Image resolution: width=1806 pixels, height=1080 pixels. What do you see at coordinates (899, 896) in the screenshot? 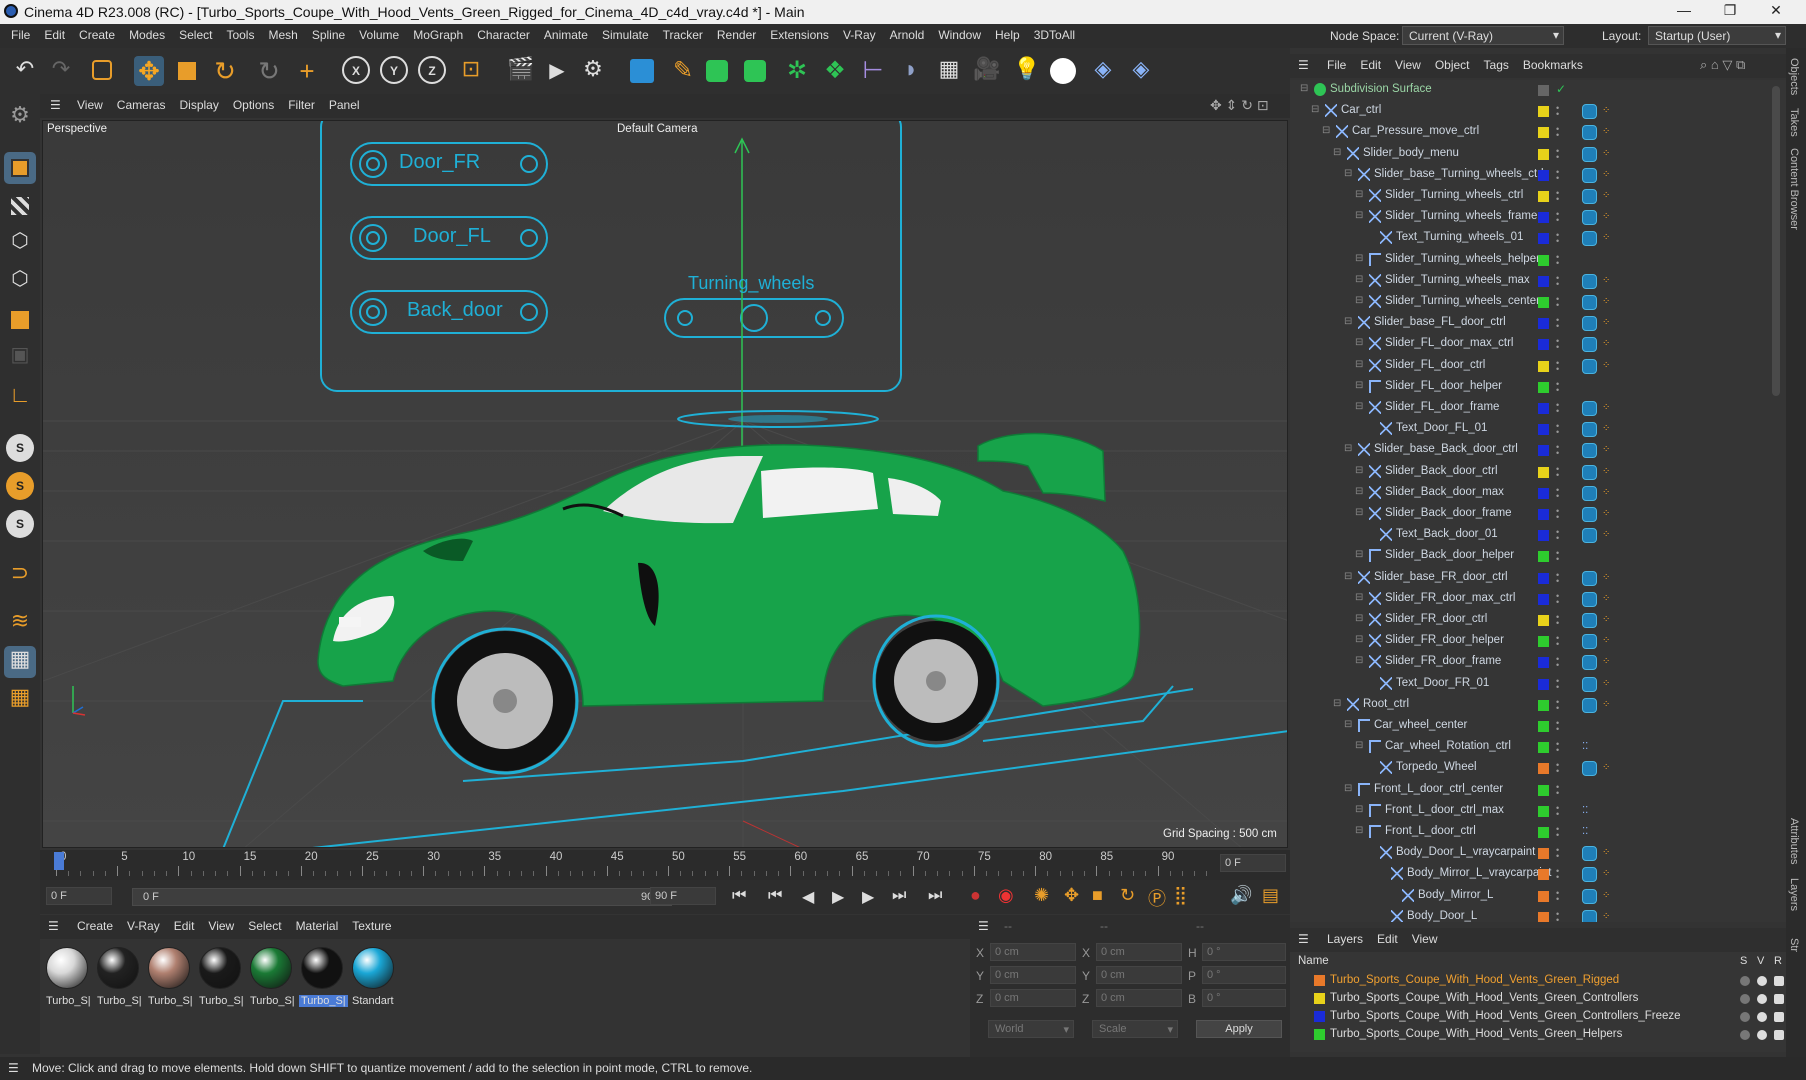
I see `next-key-icon: ⏭` at bounding box center [899, 896].